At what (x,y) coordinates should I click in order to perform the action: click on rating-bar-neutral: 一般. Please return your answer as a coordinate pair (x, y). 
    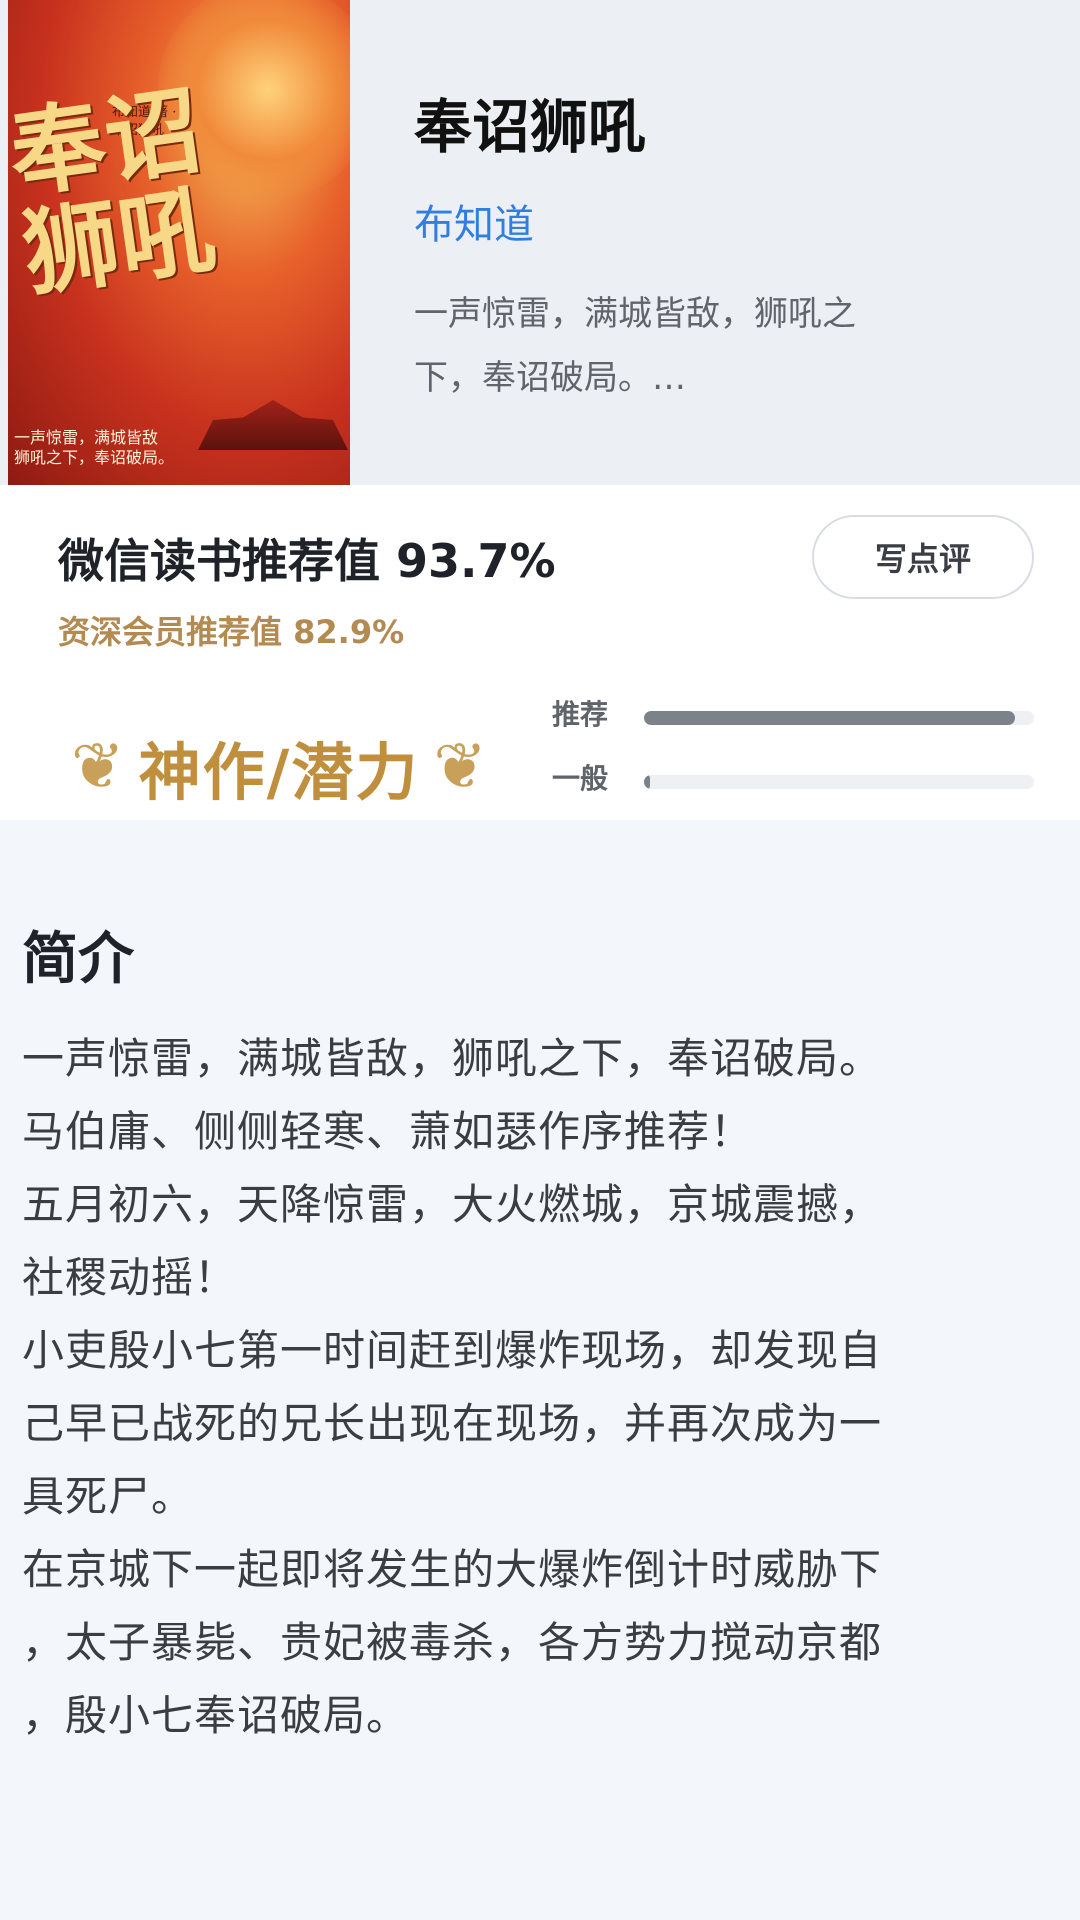
    Looking at the image, I should click on (793, 777).